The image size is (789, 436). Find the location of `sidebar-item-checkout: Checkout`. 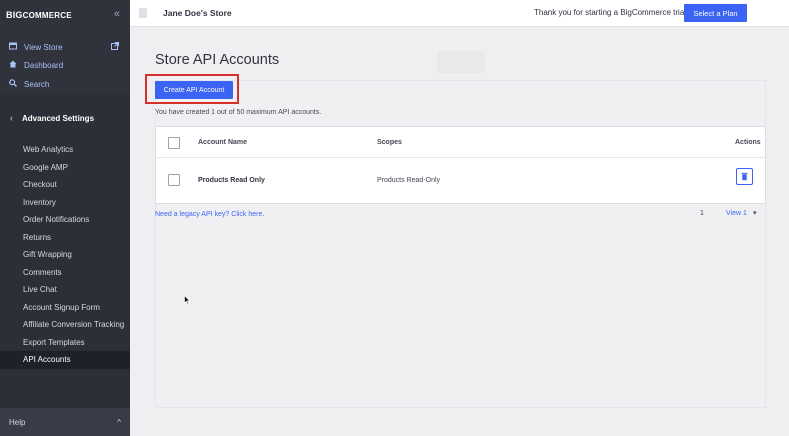

sidebar-item-checkout: Checkout is located at coordinates (65, 185).